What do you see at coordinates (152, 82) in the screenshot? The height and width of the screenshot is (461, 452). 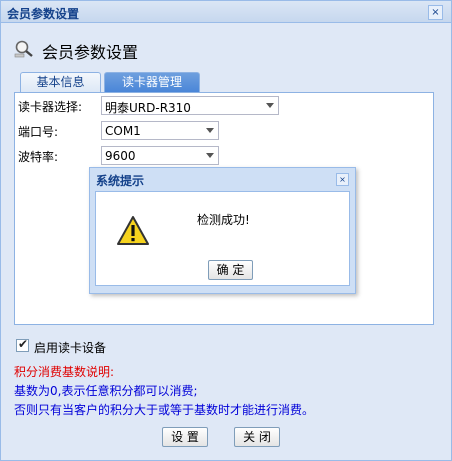 I see `tab-card-reader: 读卡器管理` at bounding box center [152, 82].